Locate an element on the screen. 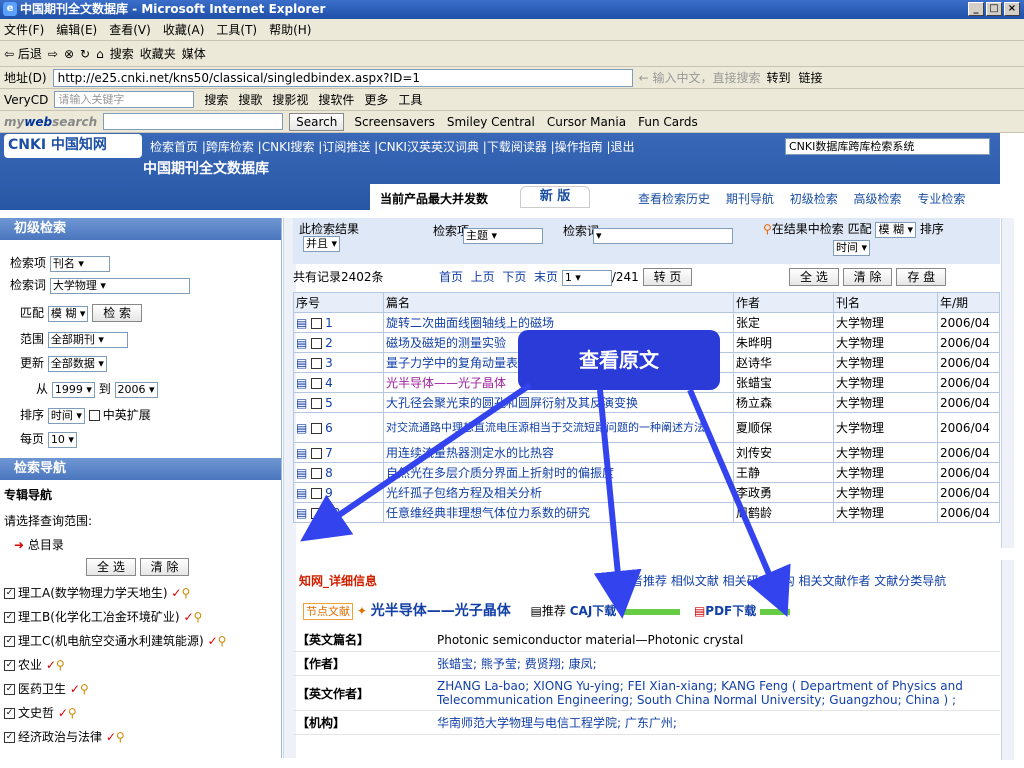 The image size is (1024, 768). arrow-to-caj is located at coordinates (617, 504).